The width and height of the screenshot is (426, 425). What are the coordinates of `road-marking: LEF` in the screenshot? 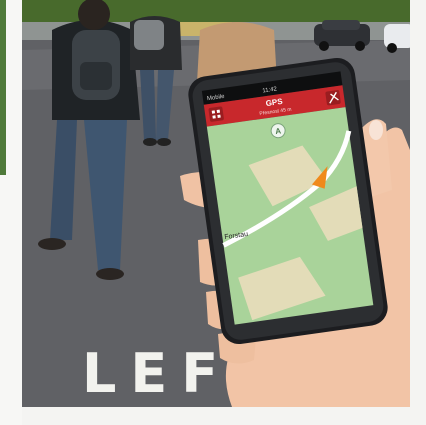 It's located at (157, 373).